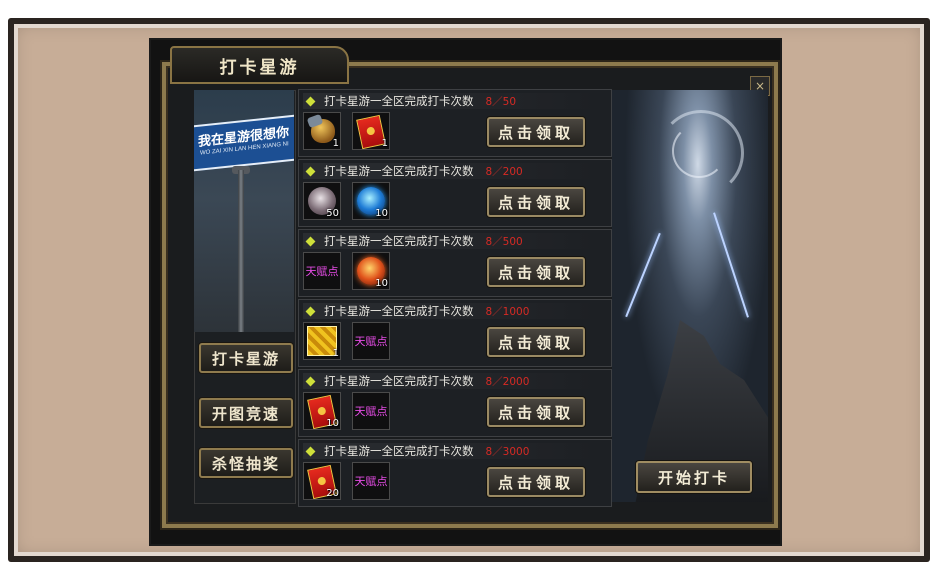 The height and width of the screenshot is (588, 938). I want to click on reward-row: 打卡星游一全区完成打卡次数 8／500 天赋点 10 点击领取, so click(455, 263).